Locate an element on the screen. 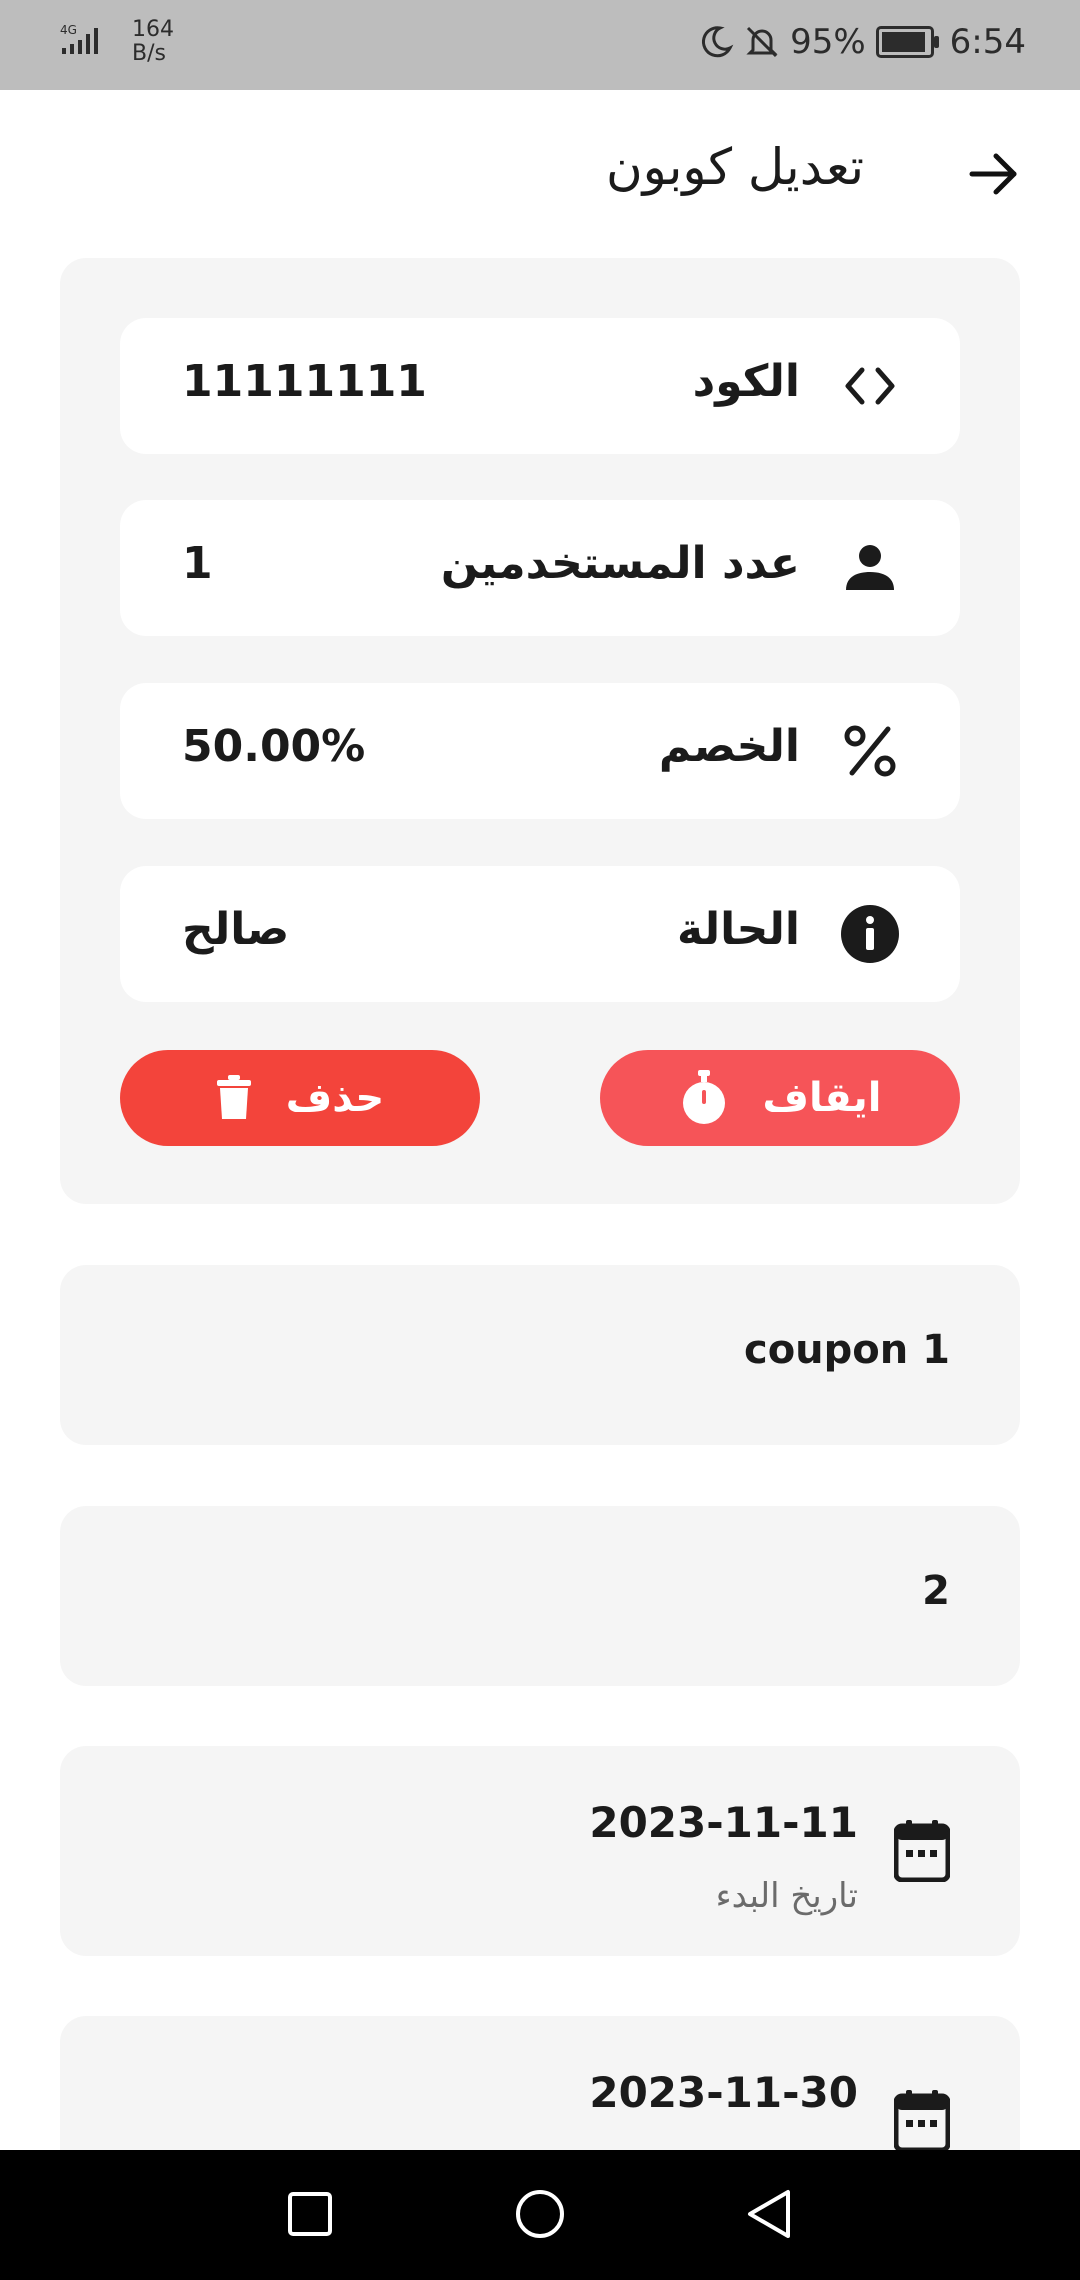 The width and height of the screenshot is (1080, 2280). delete-button-label: حذف is located at coordinates (335, 1098).